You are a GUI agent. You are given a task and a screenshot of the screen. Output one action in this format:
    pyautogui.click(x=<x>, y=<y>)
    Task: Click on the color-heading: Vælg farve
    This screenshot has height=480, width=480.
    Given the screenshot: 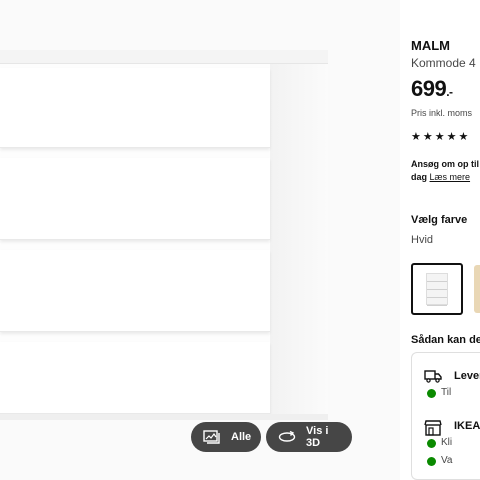 What is the action you would take?
    pyautogui.click(x=439, y=220)
    